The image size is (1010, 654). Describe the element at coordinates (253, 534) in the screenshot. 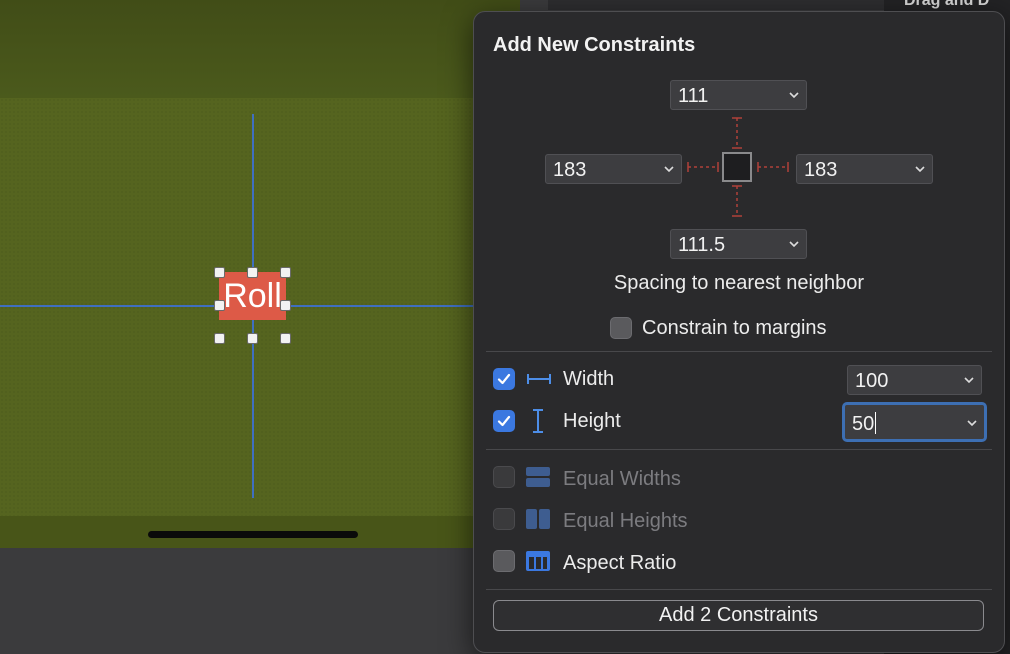

I see `home-indicator` at that location.